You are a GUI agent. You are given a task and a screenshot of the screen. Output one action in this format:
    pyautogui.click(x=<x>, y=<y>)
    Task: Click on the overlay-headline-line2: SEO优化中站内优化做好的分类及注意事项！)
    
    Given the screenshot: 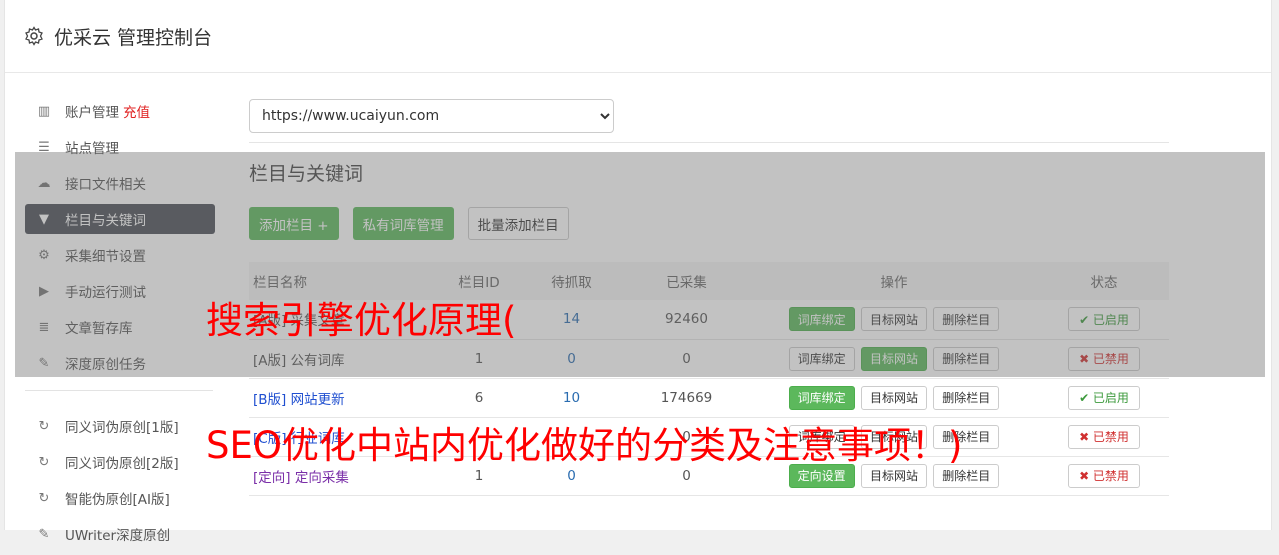 What is the action you would take?
    pyautogui.click(x=584, y=445)
    